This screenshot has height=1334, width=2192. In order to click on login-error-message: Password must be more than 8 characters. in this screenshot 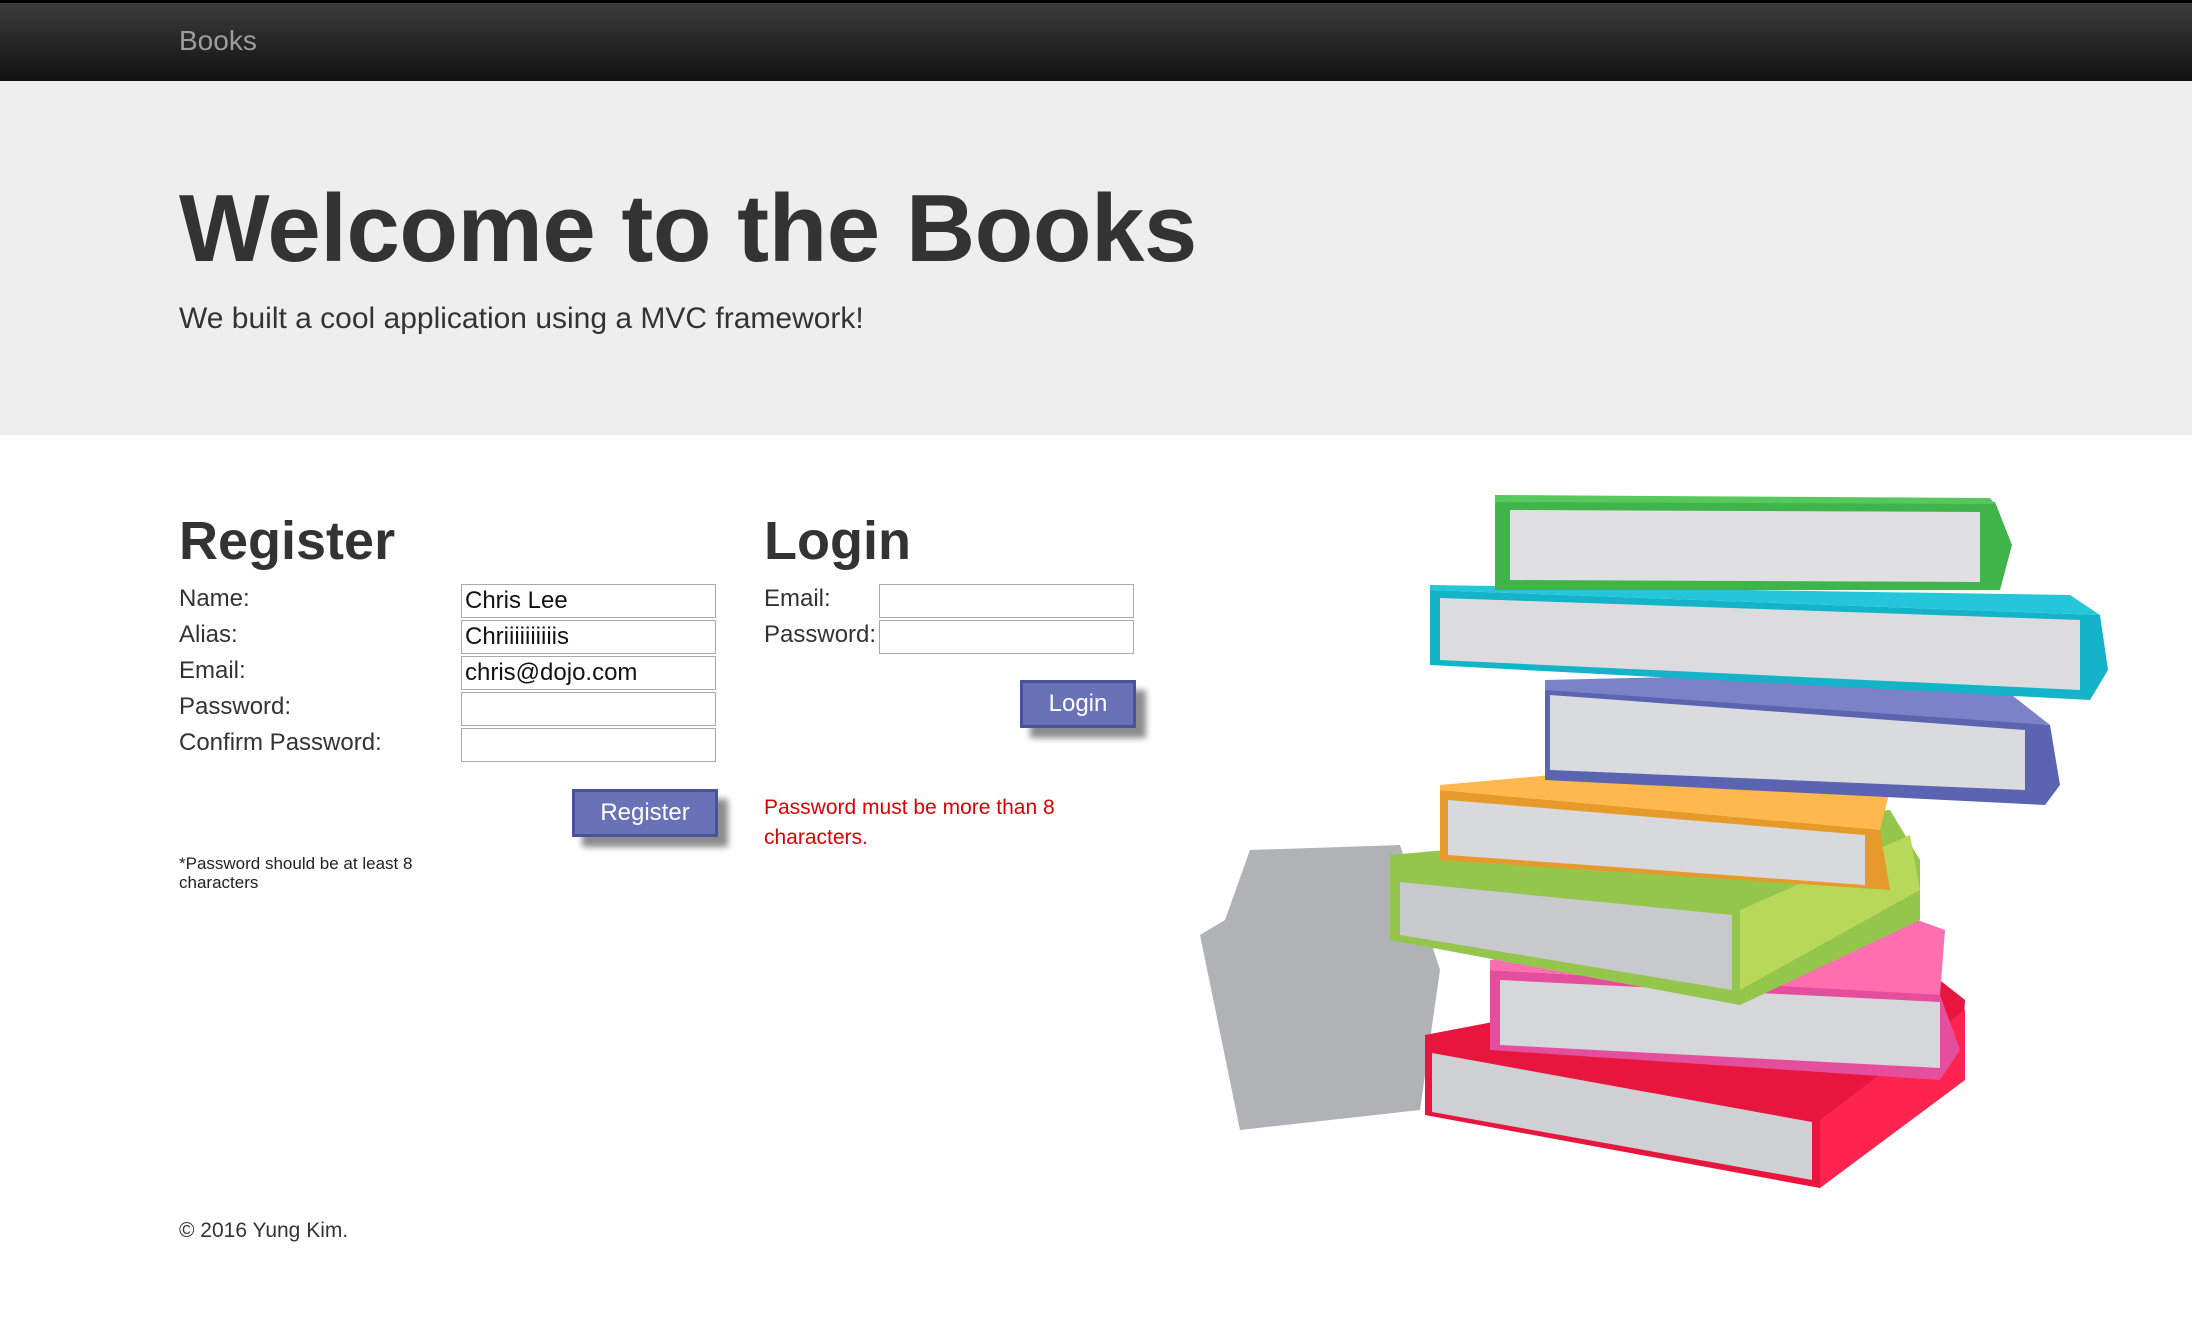, I will do `click(909, 823)`.